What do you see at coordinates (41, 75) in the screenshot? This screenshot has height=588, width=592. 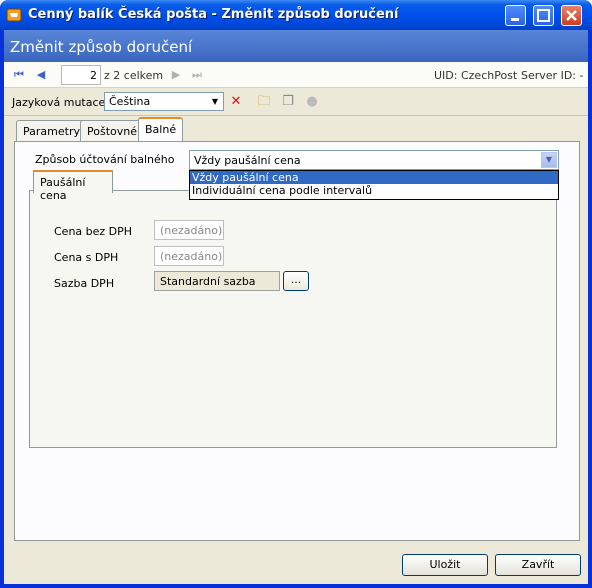 I see `previous-record-icon: ◀` at bounding box center [41, 75].